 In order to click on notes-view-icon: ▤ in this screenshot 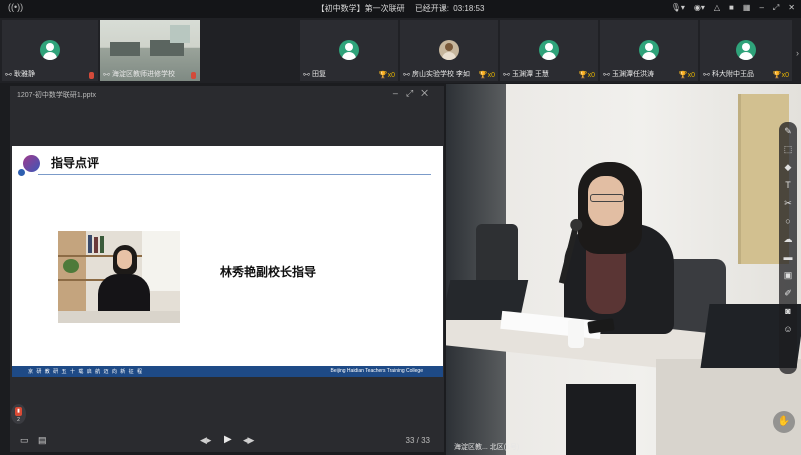, I will do `click(42, 440)`.